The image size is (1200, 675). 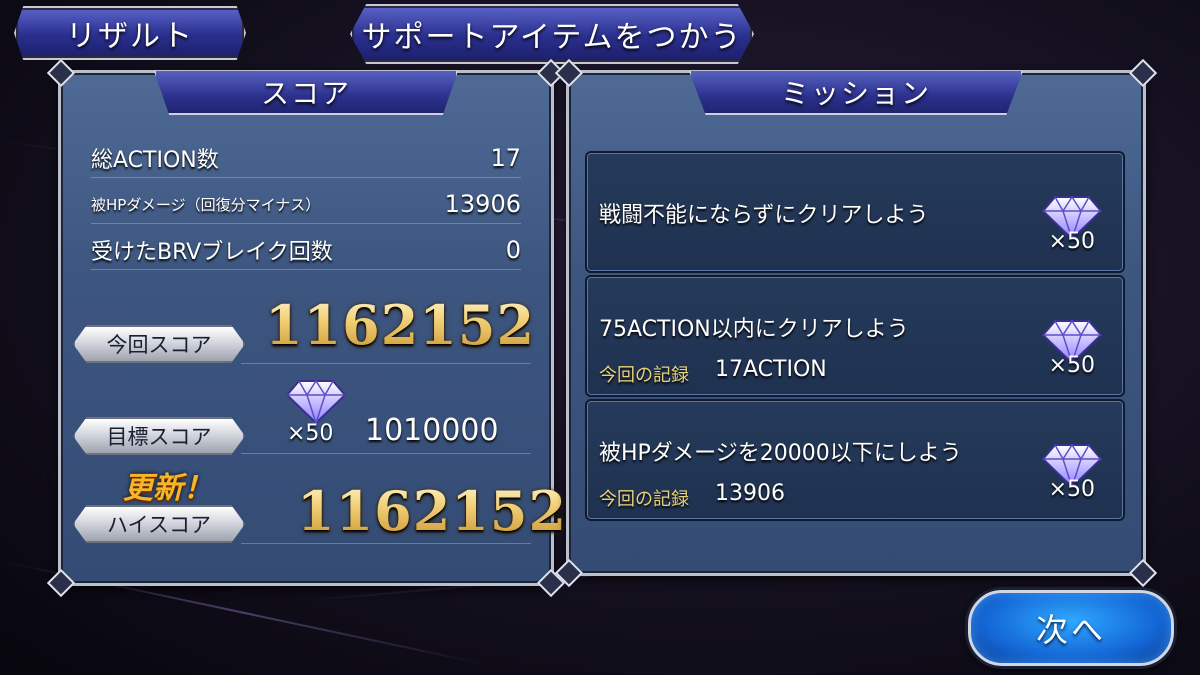 I want to click on mission-title: 戦闘不能にならずにクリアしよう, so click(x=764, y=215).